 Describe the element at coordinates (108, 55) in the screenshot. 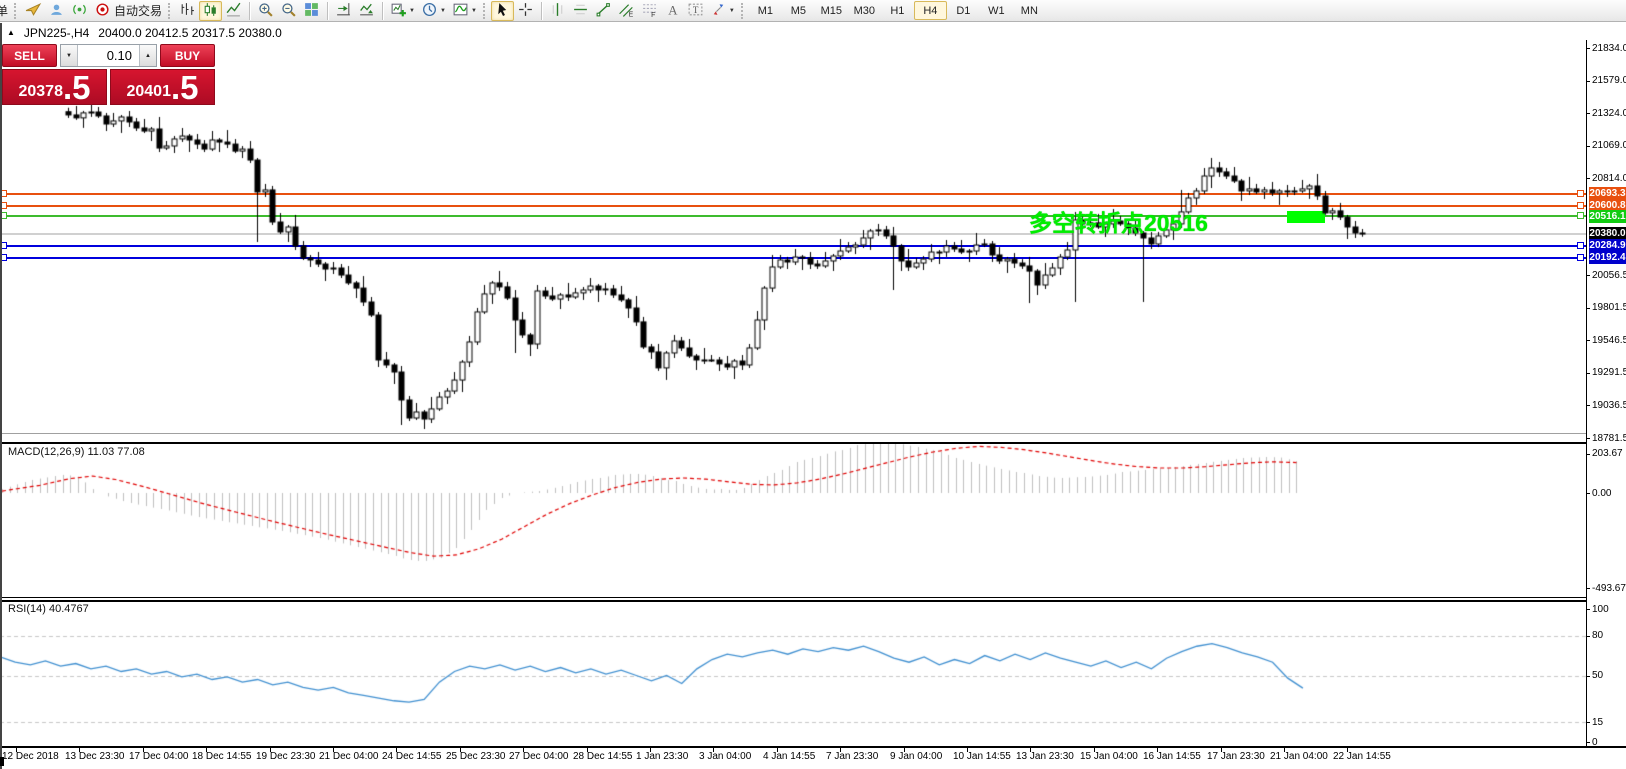

I see `lot-size-value: 0.10` at that location.